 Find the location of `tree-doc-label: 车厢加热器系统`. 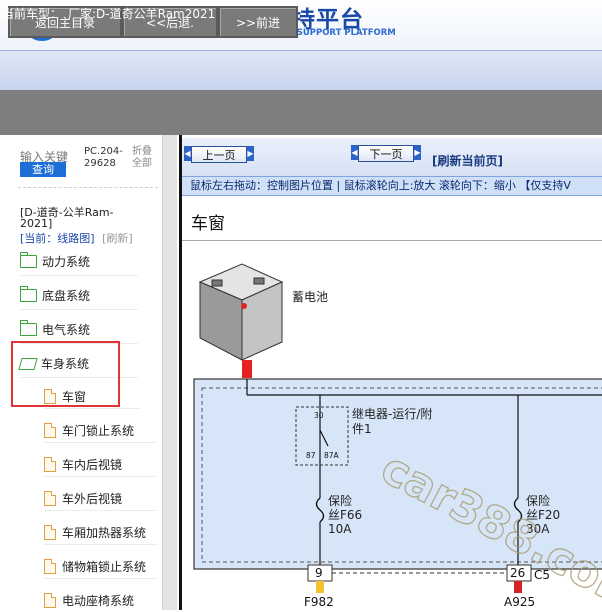

tree-doc-label: 车厢加热器系统 is located at coordinates (104, 532).